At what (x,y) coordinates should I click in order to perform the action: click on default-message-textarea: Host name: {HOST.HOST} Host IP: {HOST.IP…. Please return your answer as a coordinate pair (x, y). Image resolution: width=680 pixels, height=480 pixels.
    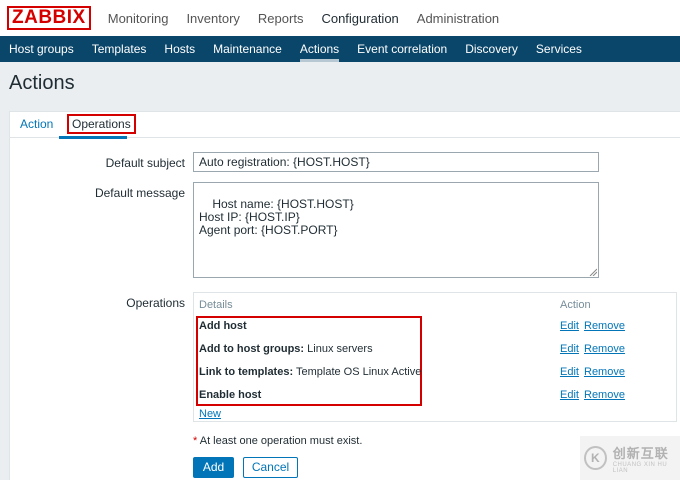
    Looking at the image, I should click on (396, 230).